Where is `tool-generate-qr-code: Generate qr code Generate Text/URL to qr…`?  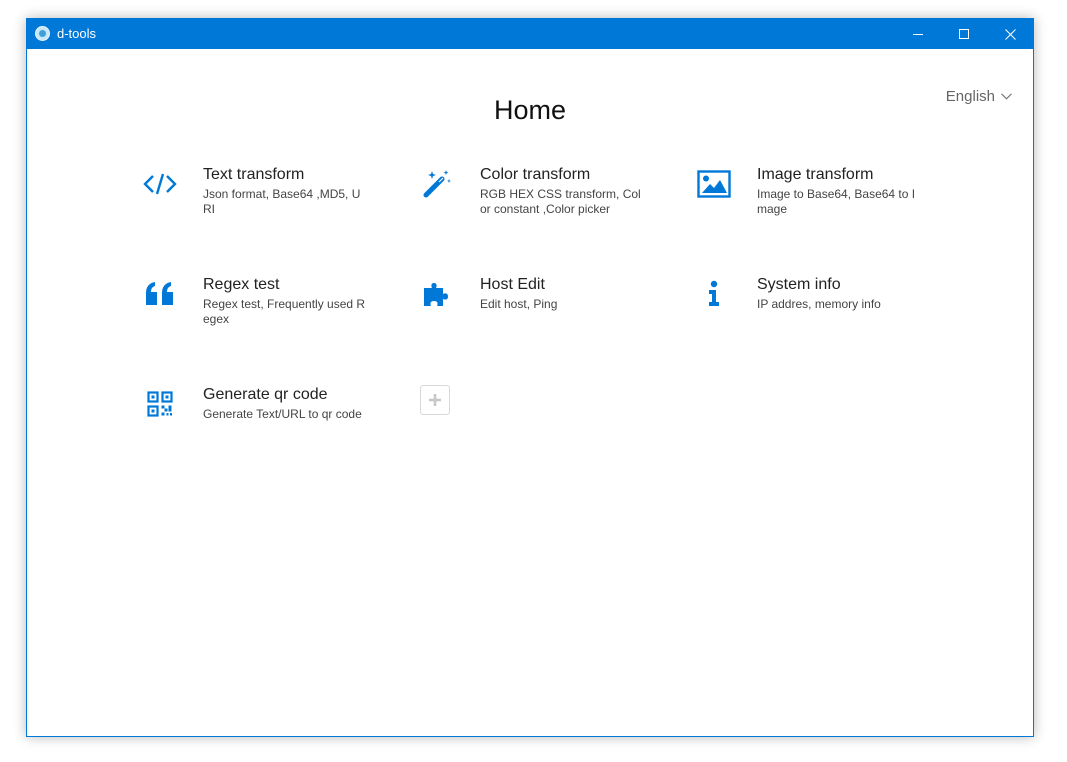 tool-generate-qr-code: Generate qr code Generate Text/URL to qr… is located at coordinates (273, 425).